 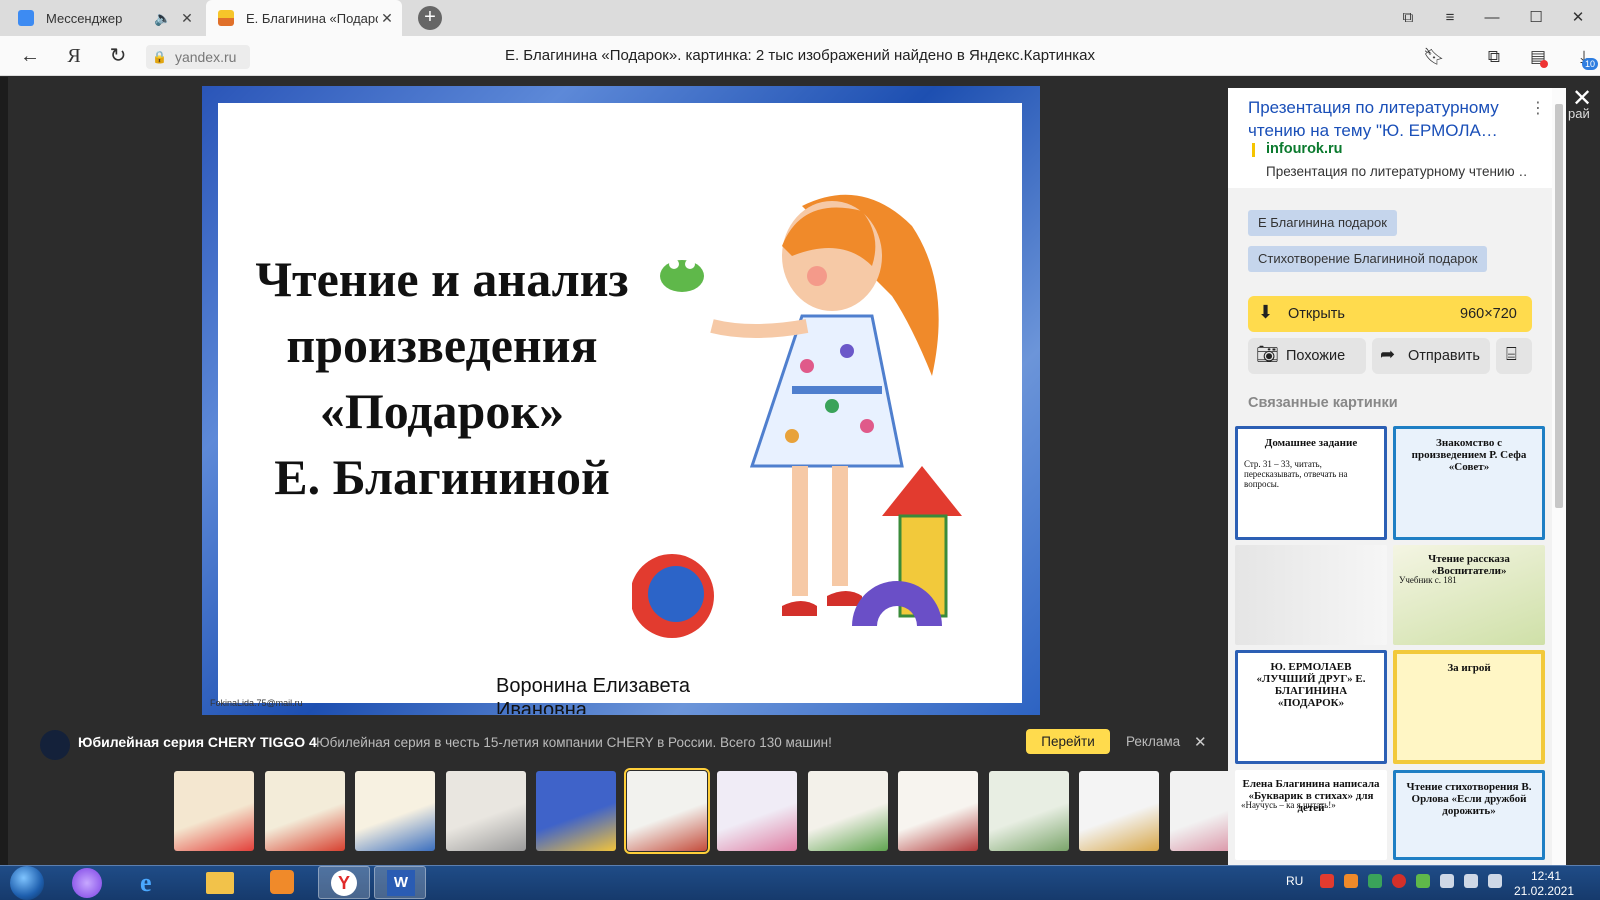 I want to click on related-text: Учебник с. 181, so click(x=1428, y=580).